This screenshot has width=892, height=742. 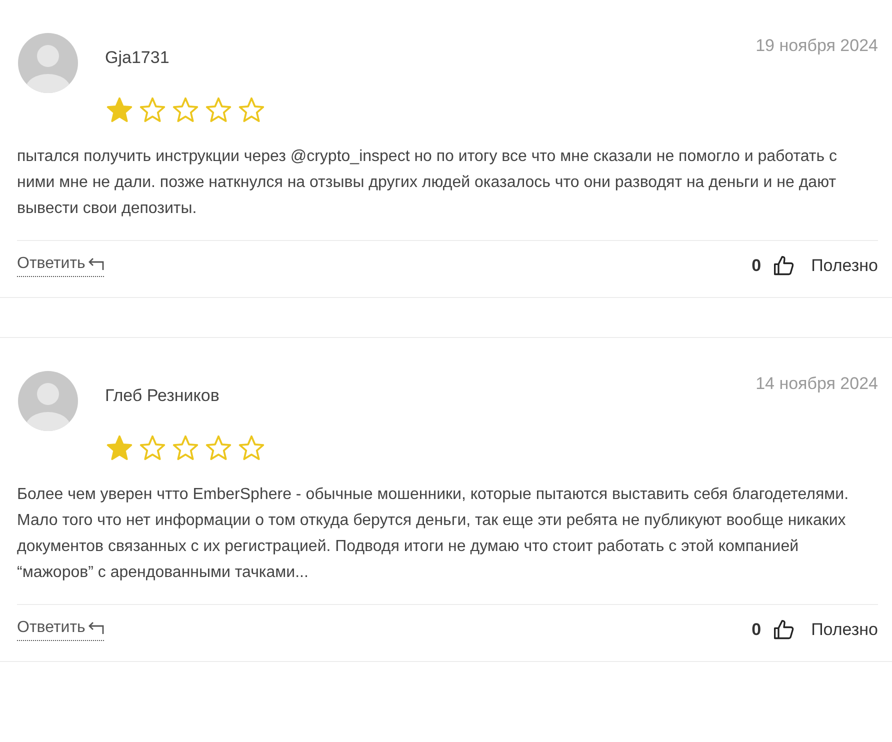 I want to click on author-name: Глеб Резников, so click(x=162, y=395).